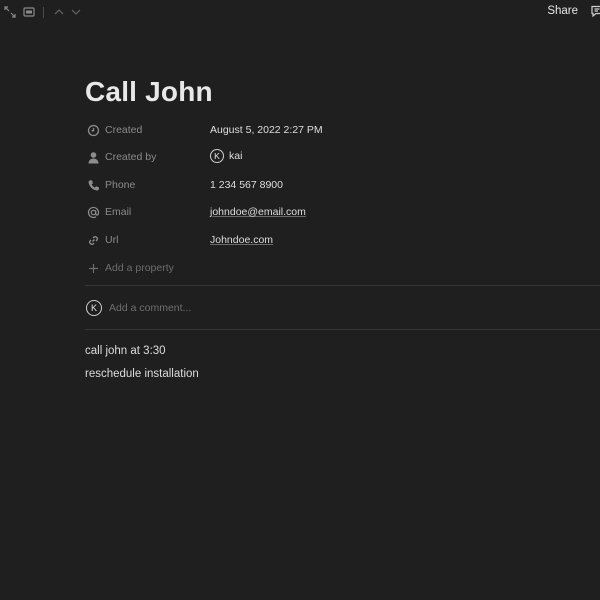  Describe the element at coordinates (125, 351) in the screenshot. I see `text-block: call john at 3:30` at that location.